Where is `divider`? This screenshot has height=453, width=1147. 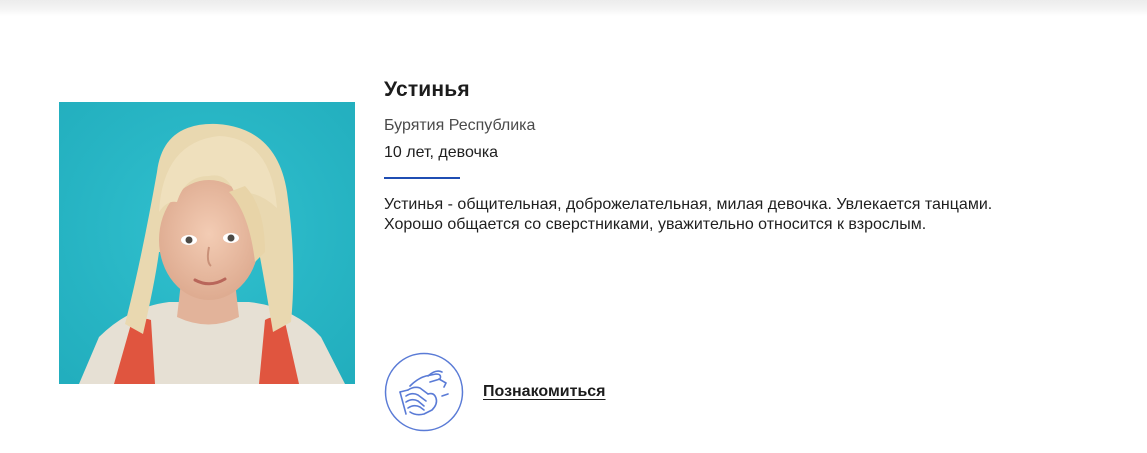 divider is located at coordinates (422, 178).